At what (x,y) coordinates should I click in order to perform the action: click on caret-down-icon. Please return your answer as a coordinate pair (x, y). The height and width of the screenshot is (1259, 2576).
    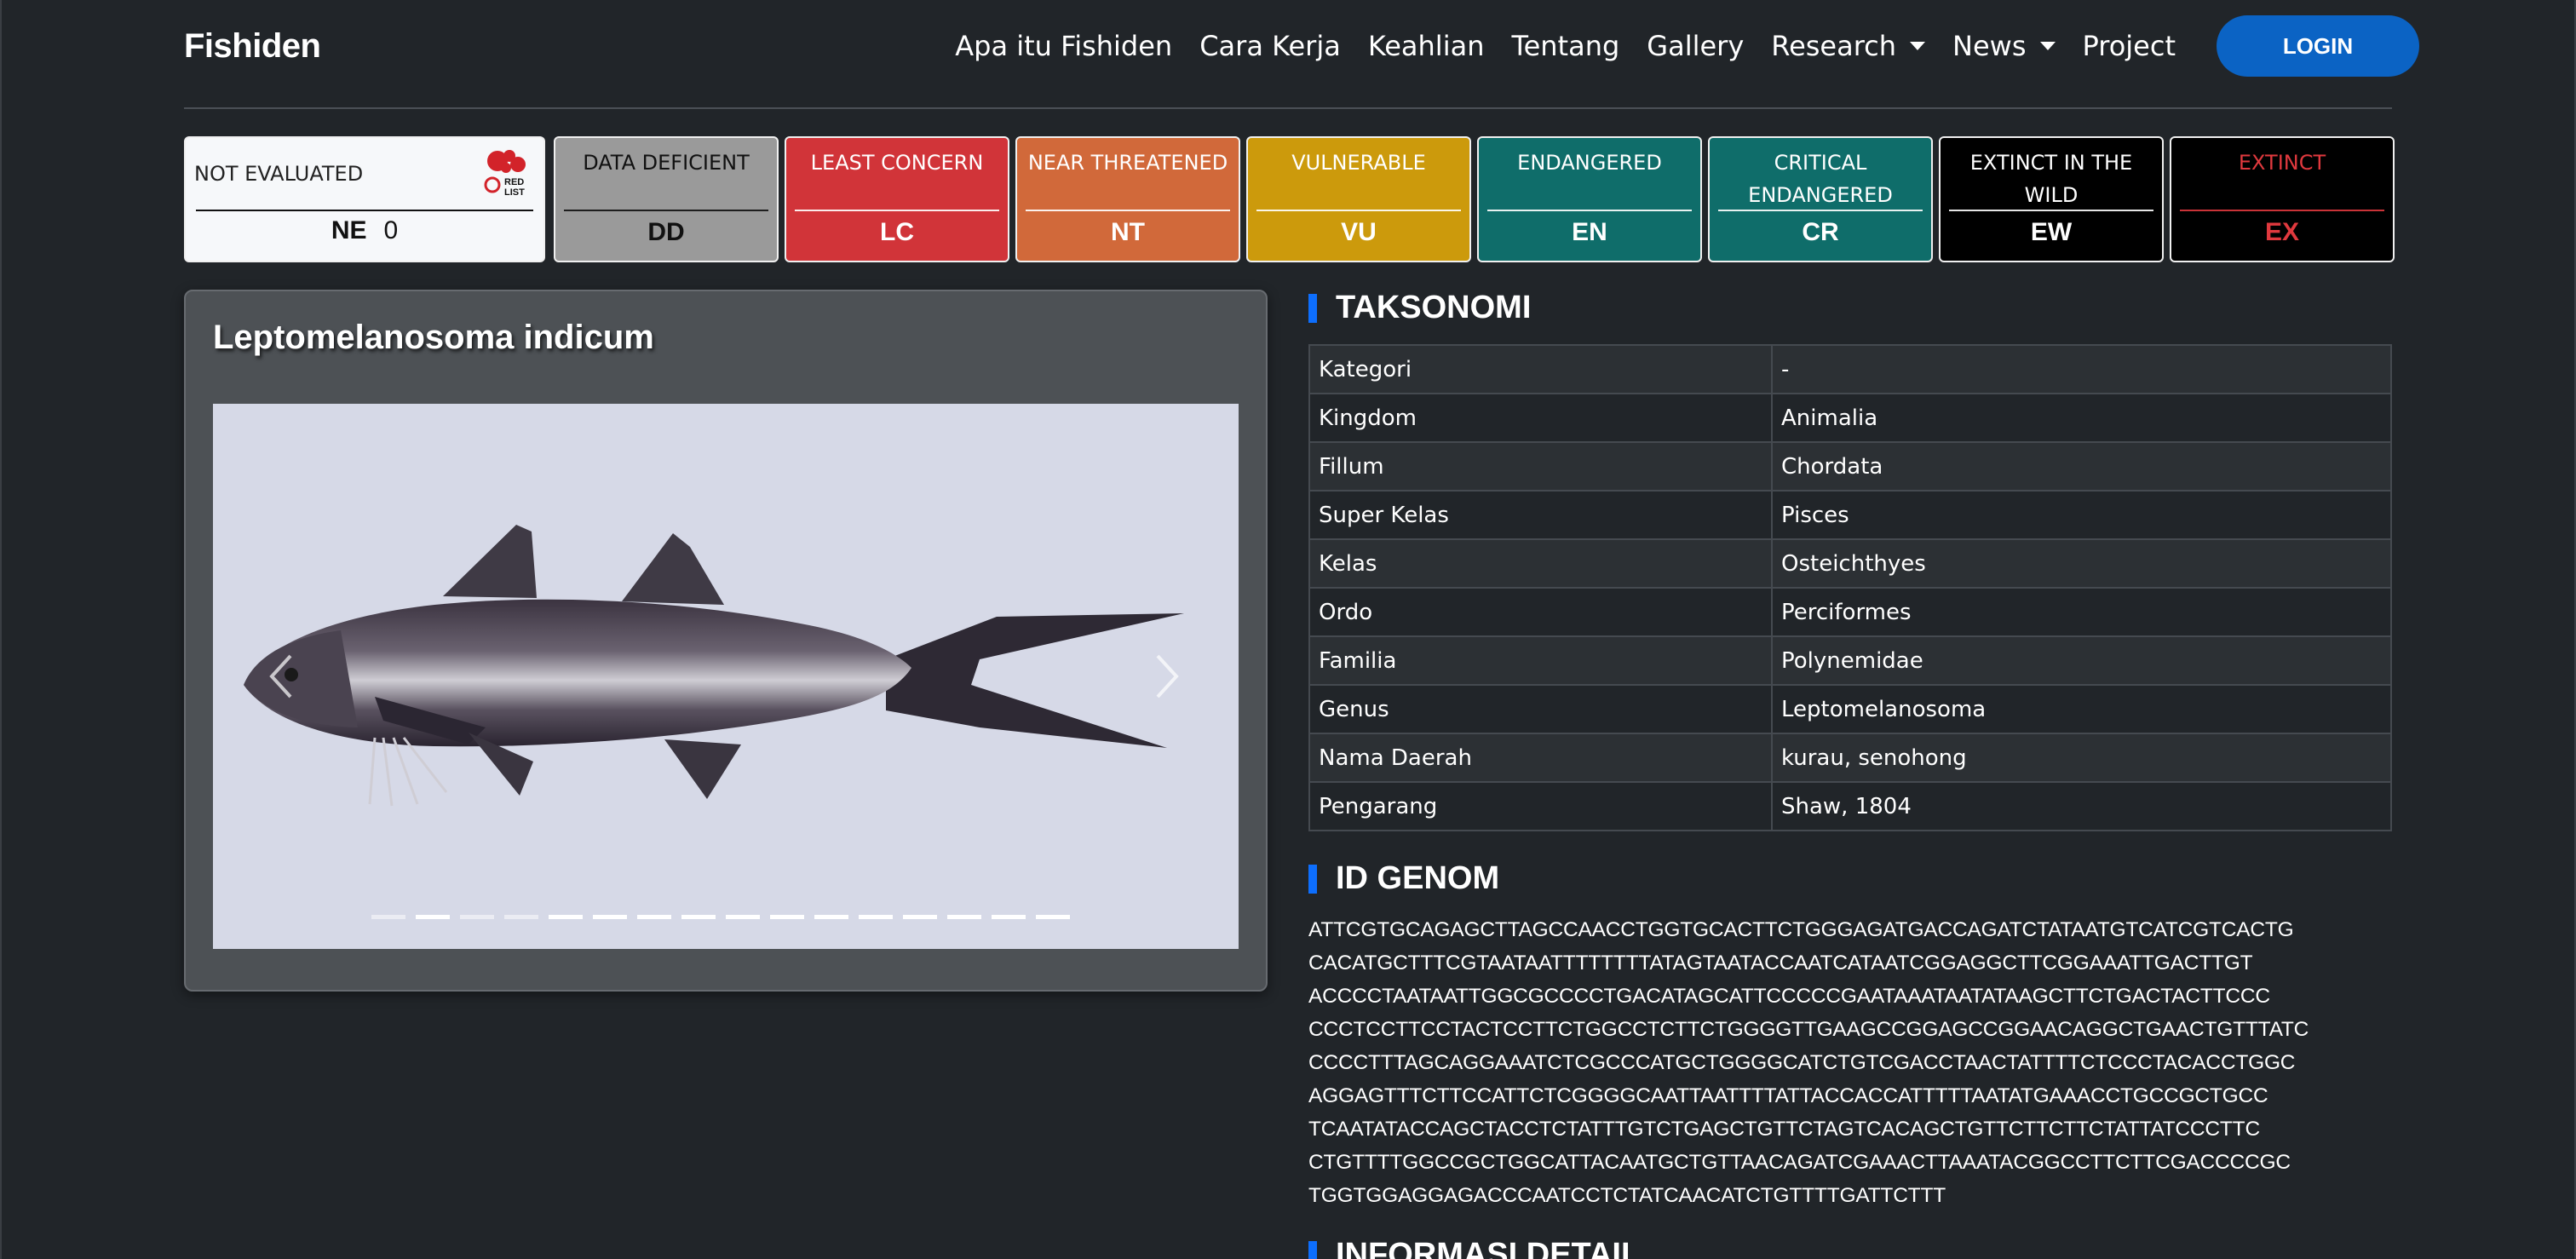
    Looking at the image, I should click on (1918, 46).